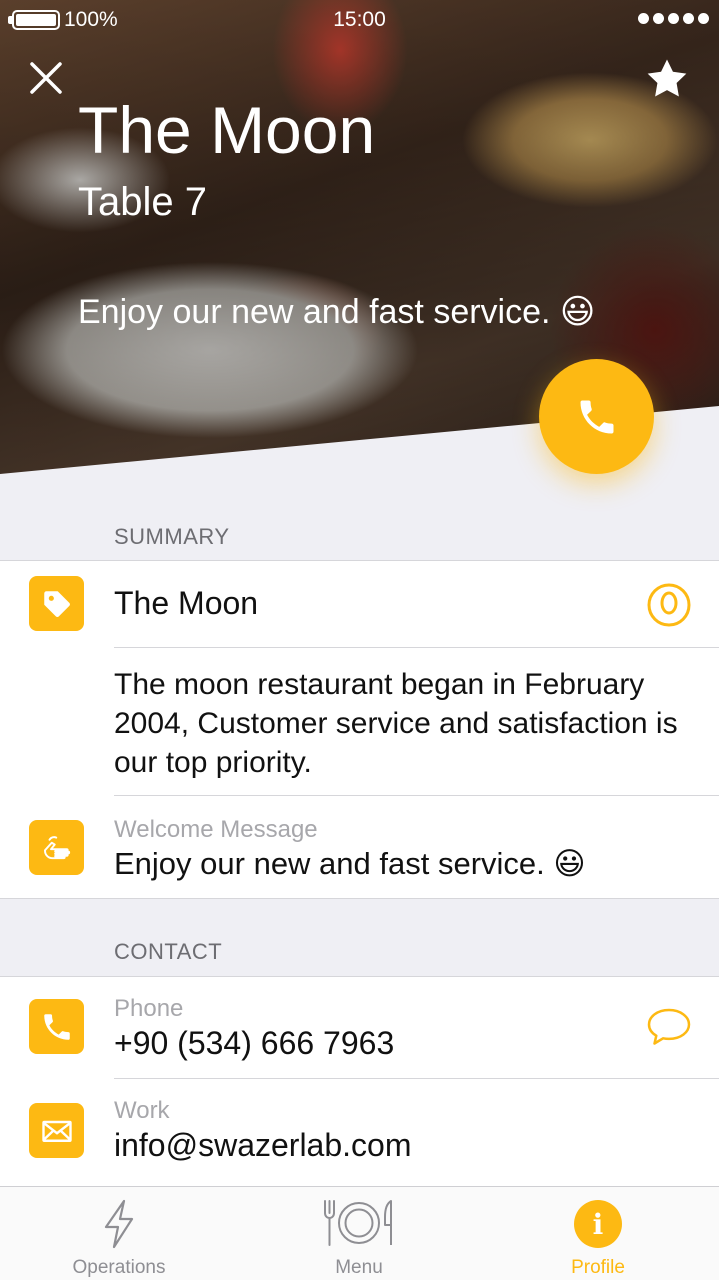 The width and height of the screenshot is (719, 1280). I want to click on tab-menu-label: Menu, so click(359, 1267).